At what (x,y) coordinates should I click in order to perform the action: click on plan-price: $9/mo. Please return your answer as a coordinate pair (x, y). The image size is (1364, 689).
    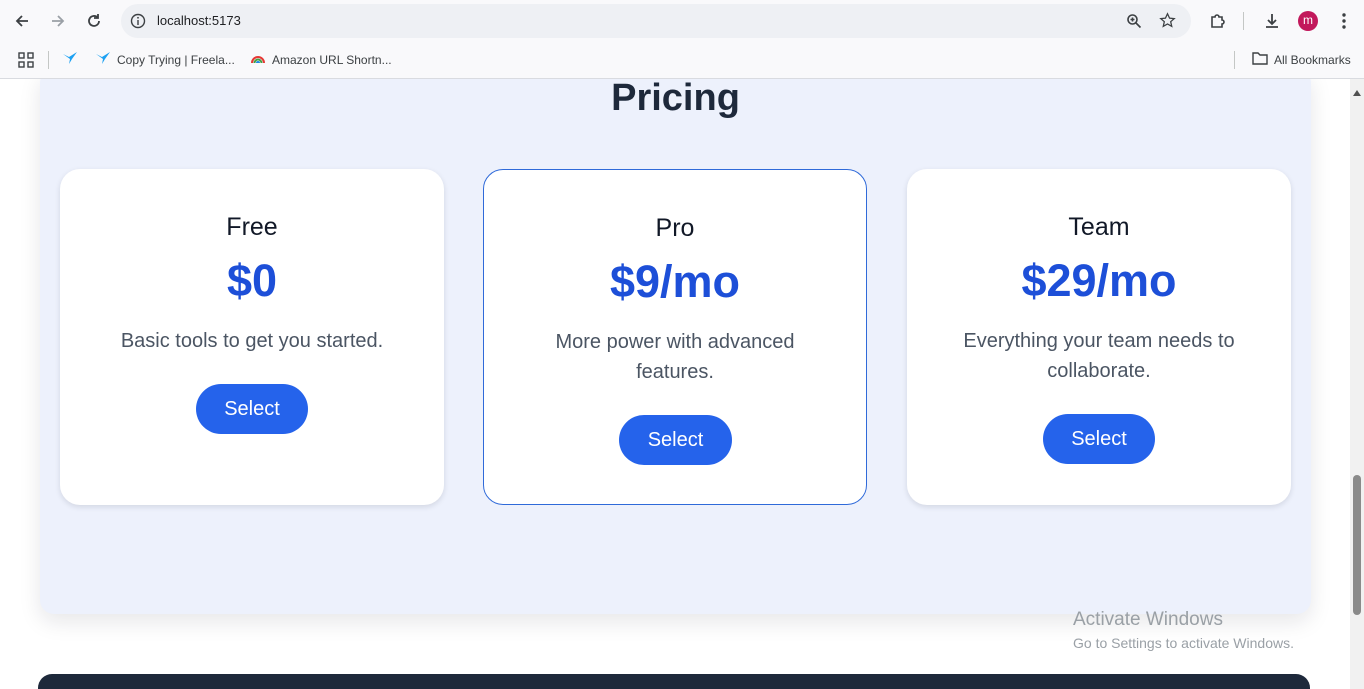
    Looking at the image, I should click on (675, 281).